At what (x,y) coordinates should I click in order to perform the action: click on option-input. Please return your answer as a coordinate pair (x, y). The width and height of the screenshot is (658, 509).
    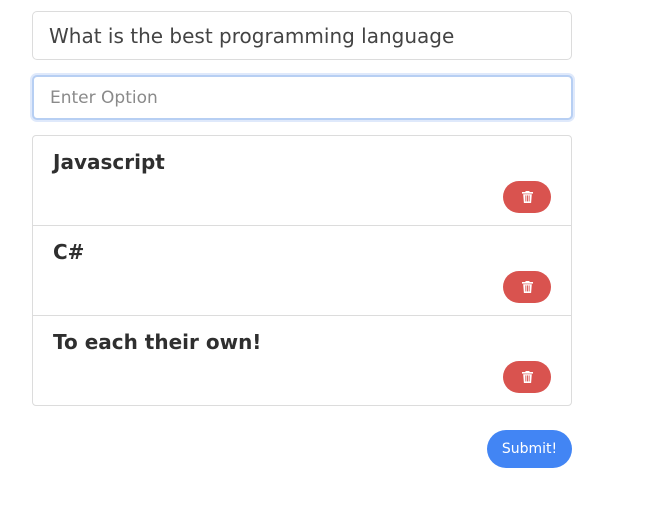
    Looking at the image, I should click on (302, 97).